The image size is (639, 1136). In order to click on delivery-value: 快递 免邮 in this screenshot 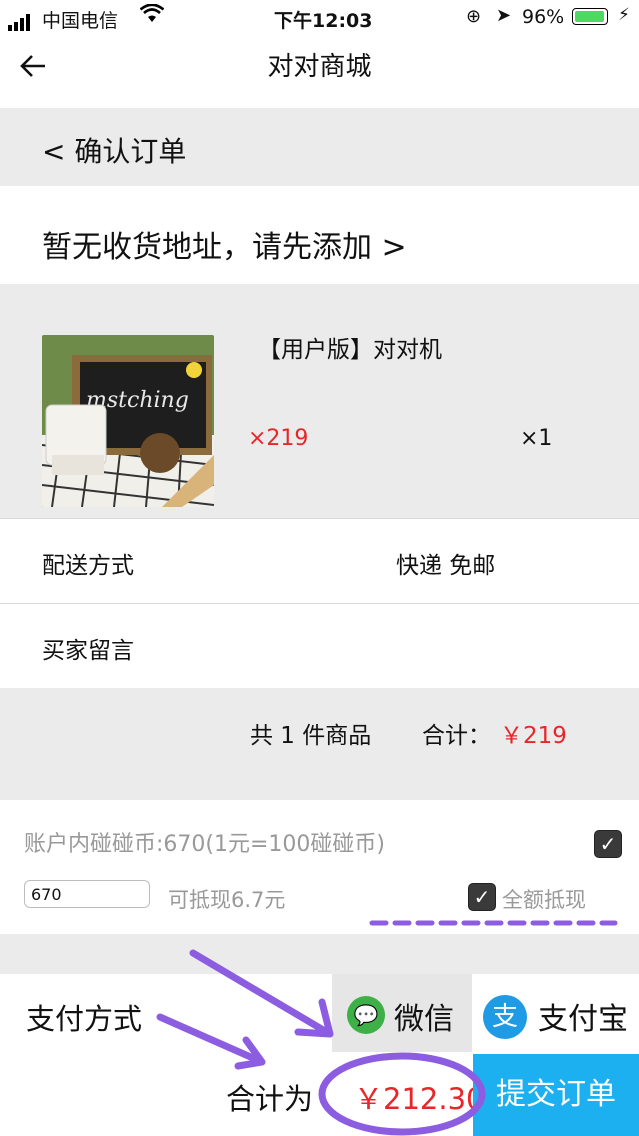, I will do `click(446, 566)`.